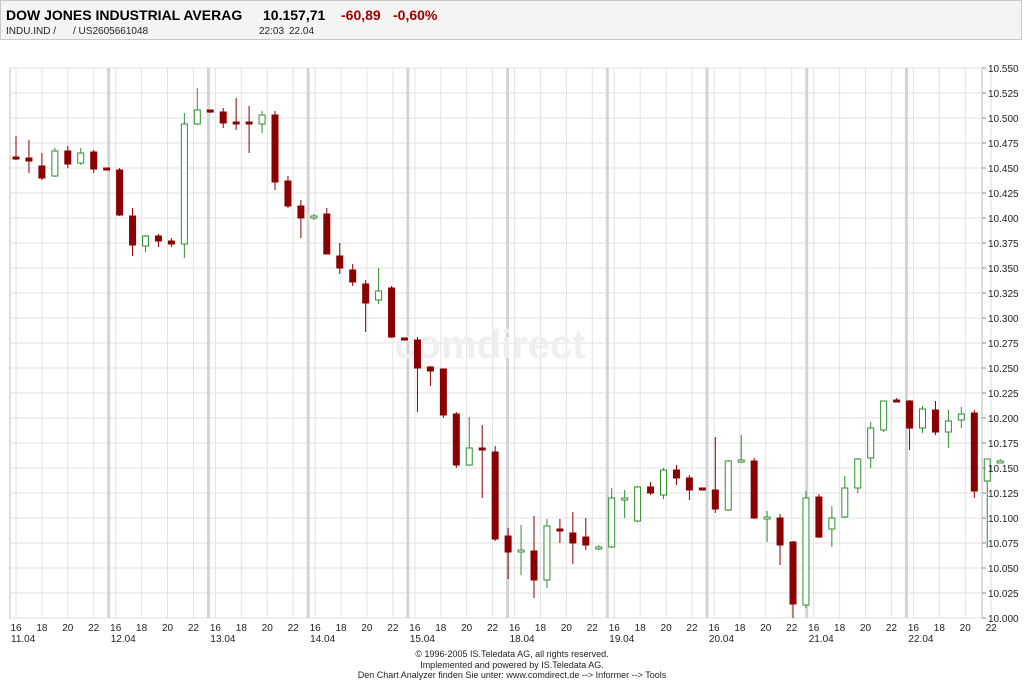  What do you see at coordinates (1003, 319) in the screenshot?
I see `y-tick-label: 10.300` at bounding box center [1003, 319].